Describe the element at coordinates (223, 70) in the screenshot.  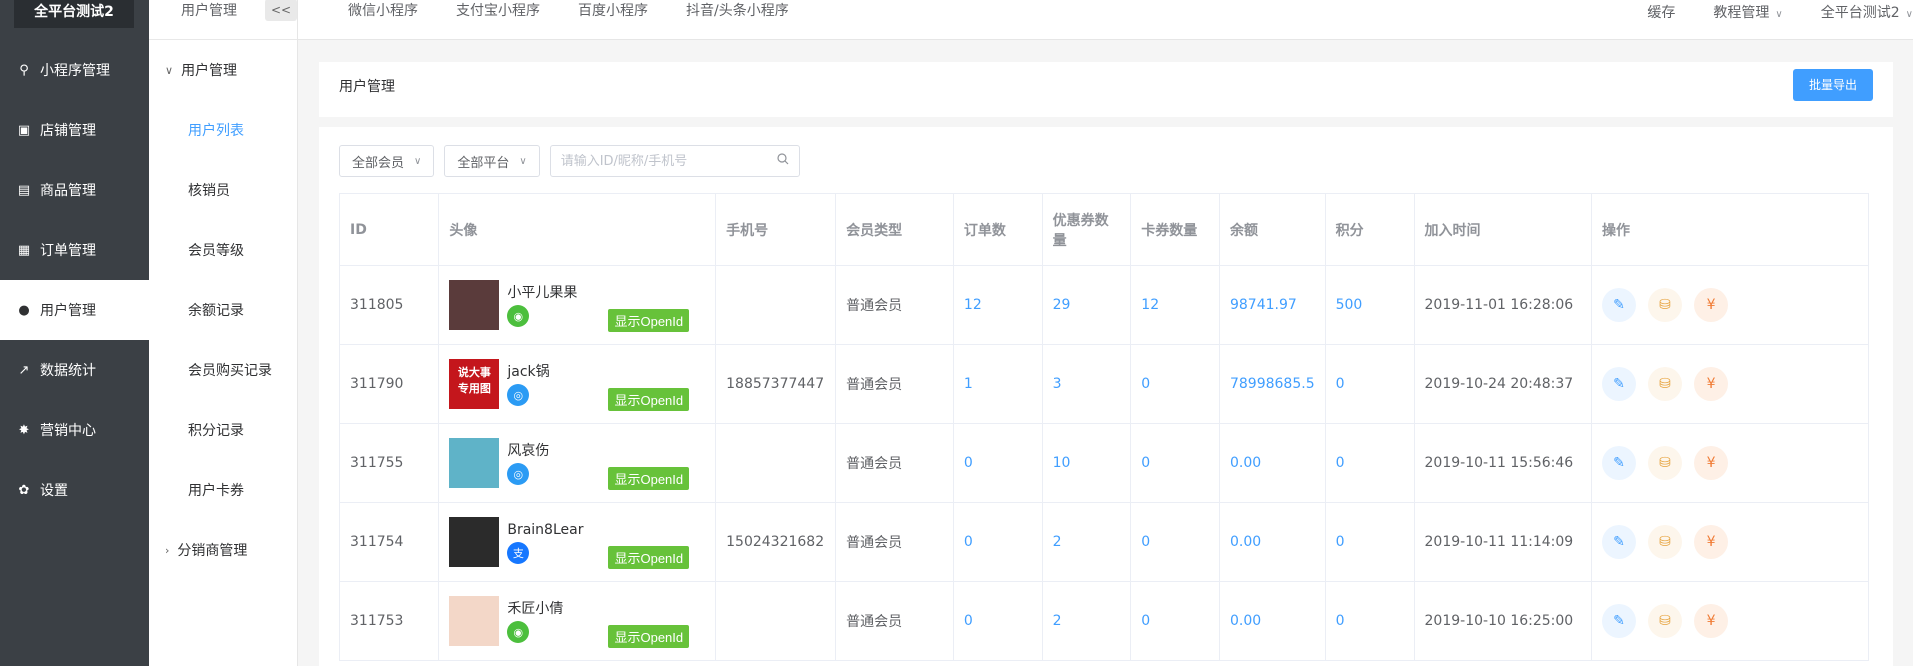
I see `sub-group-user: ∨ 用户管理` at that location.